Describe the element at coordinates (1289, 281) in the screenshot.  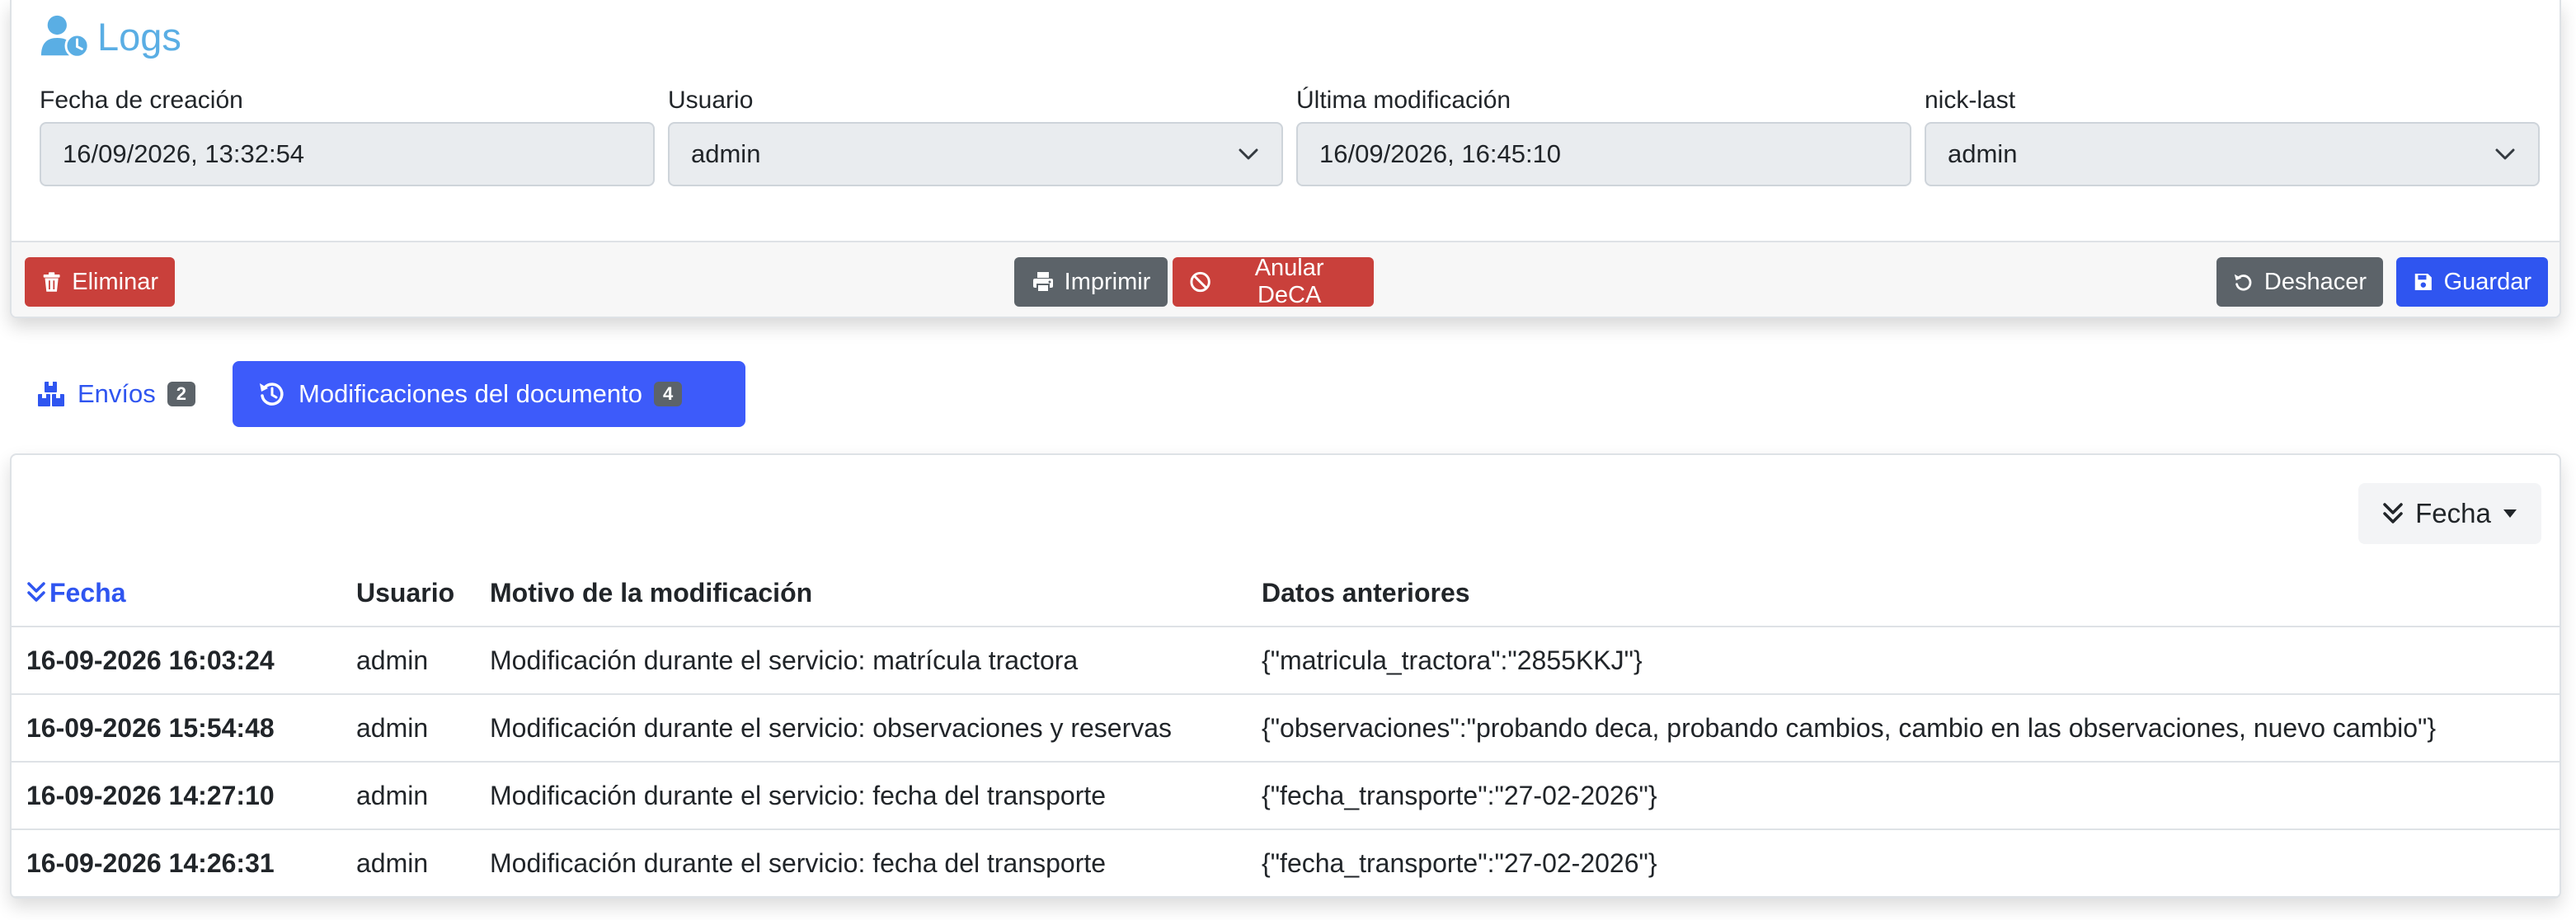
I see `annul-deca-label: Anular DeCA` at that location.